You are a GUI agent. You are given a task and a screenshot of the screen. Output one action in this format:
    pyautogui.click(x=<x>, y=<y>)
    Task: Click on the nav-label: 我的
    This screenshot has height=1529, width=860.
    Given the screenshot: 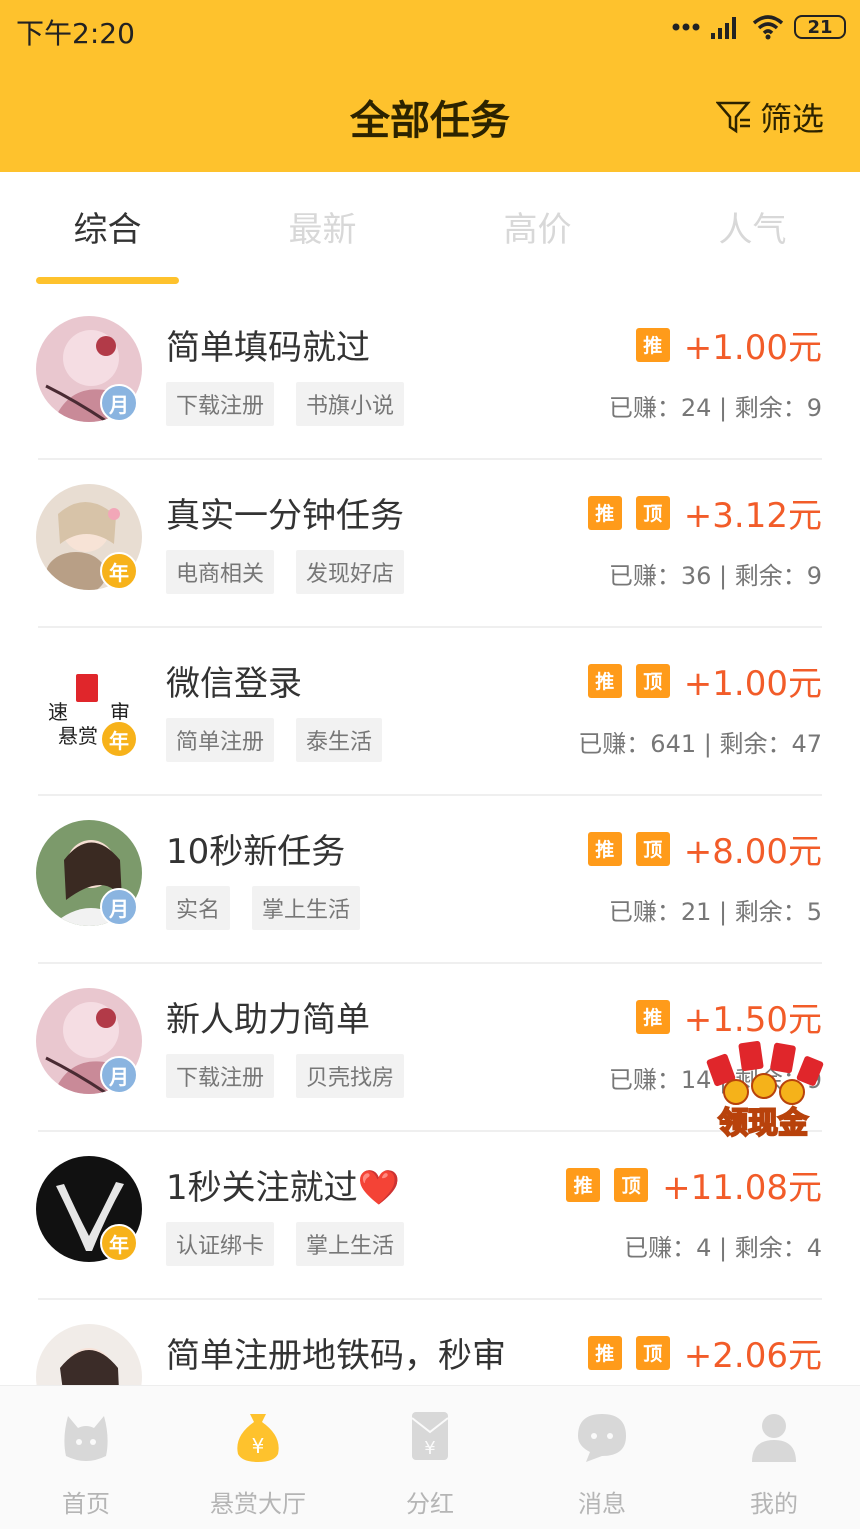 What is the action you would take?
    pyautogui.click(x=774, y=1504)
    